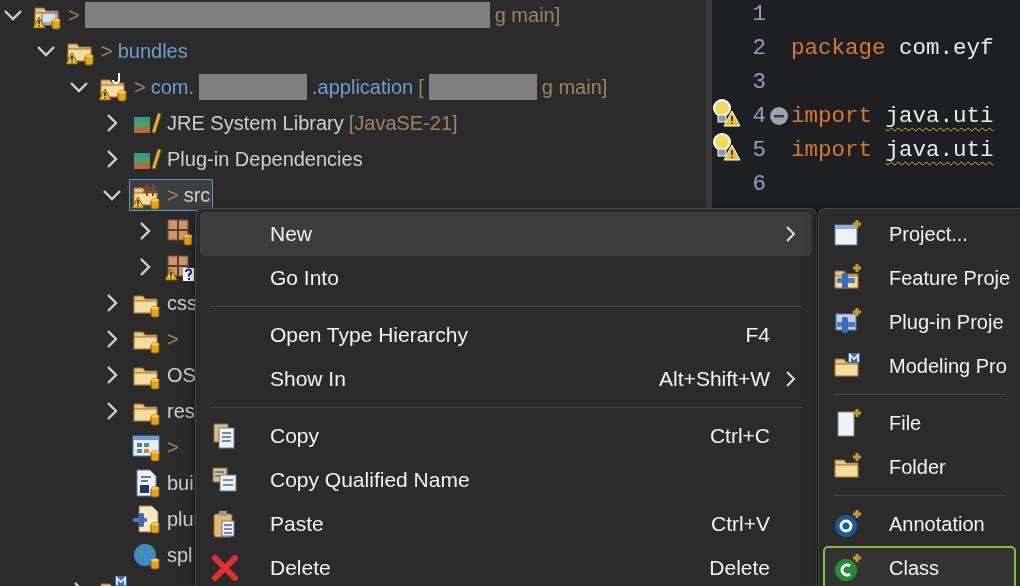  What do you see at coordinates (181, 411) in the screenshot?
I see `item-label: res` at bounding box center [181, 411].